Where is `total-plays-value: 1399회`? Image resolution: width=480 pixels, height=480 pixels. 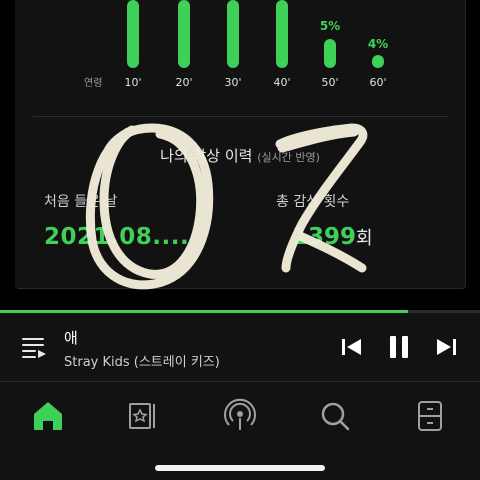
total-plays-value: 1399회 is located at coordinates (332, 237).